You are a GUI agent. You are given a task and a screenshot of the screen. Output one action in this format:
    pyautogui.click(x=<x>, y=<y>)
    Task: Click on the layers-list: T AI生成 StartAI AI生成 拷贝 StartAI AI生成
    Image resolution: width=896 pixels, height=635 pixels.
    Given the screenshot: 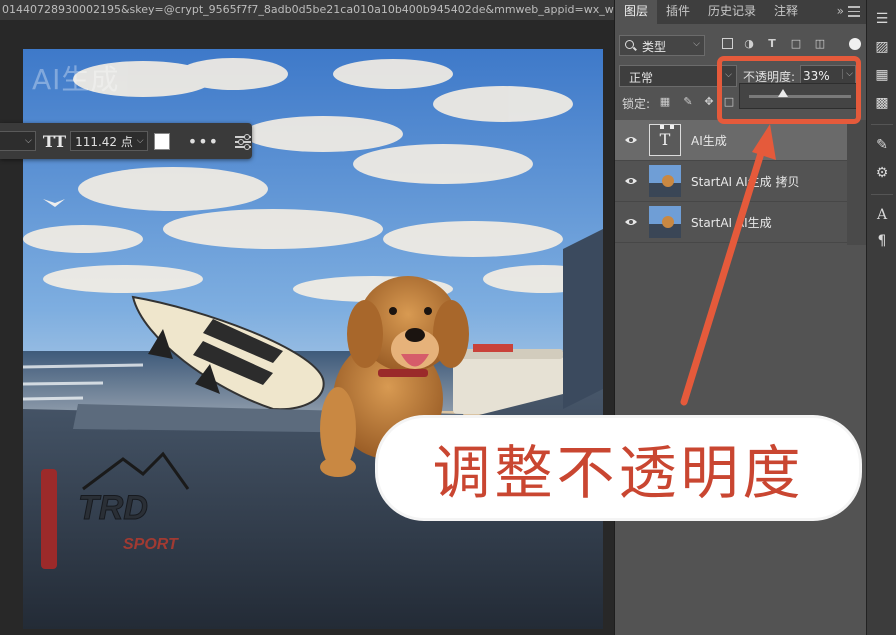 What is the action you would take?
    pyautogui.click(x=731, y=181)
    